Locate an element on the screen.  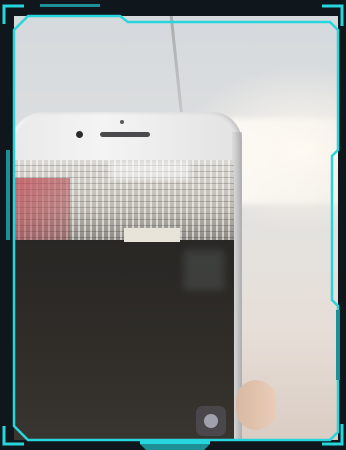
screen-red-reflection is located at coordinates (42, 209).